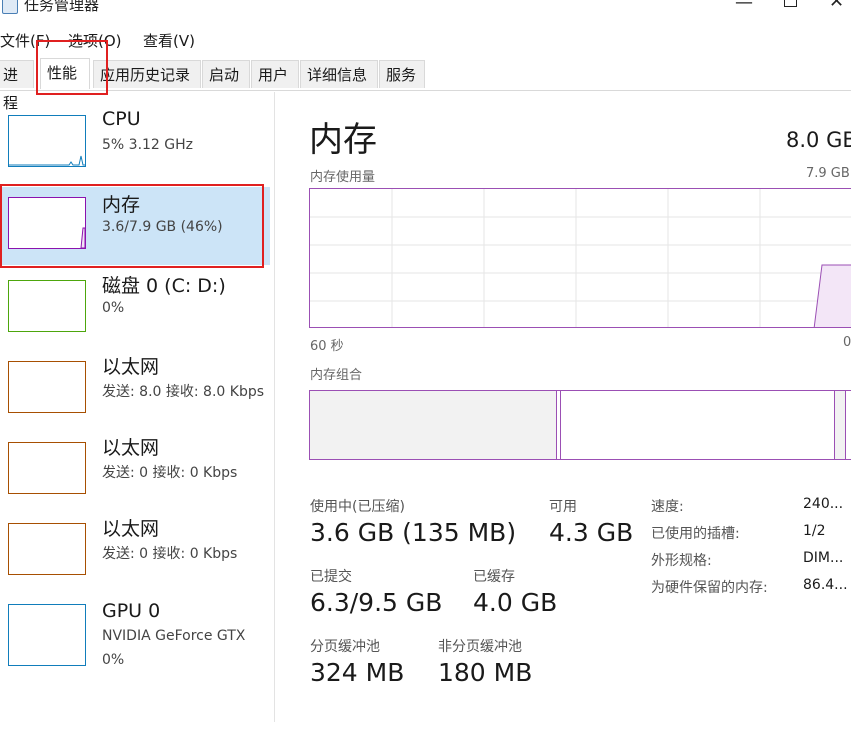 The image size is (851, 740). What do you see at coordinates (376, 602) in the screenshot?
I see `stat-committed-value: 6.3/9.5 GB` at bounding box center [376, 602].